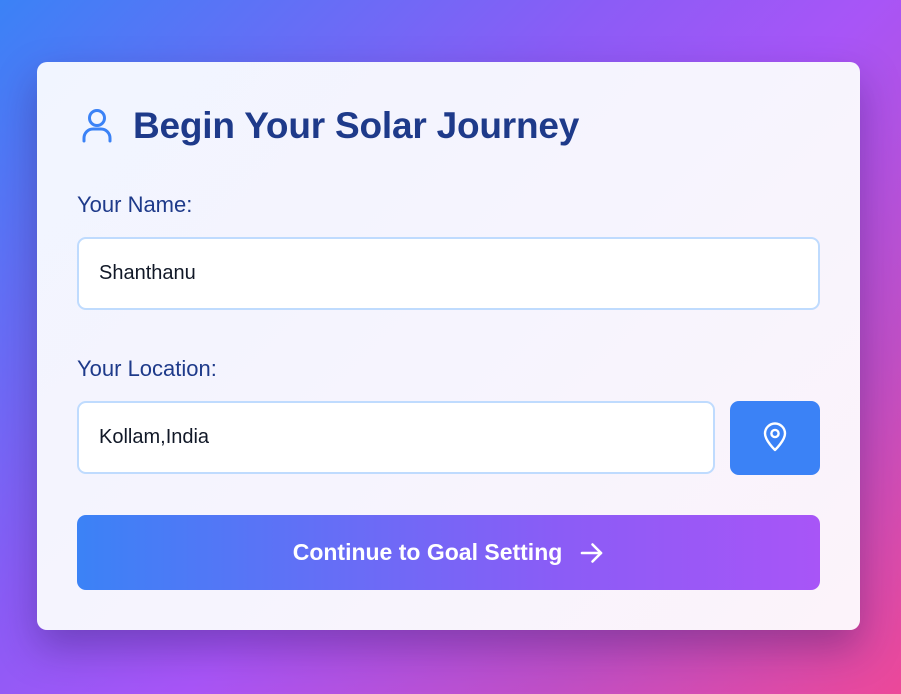 The height and width of the screenshot is (694, 901). I want to click on continue-button: Continue to Goal Setting, so click(448, 552).